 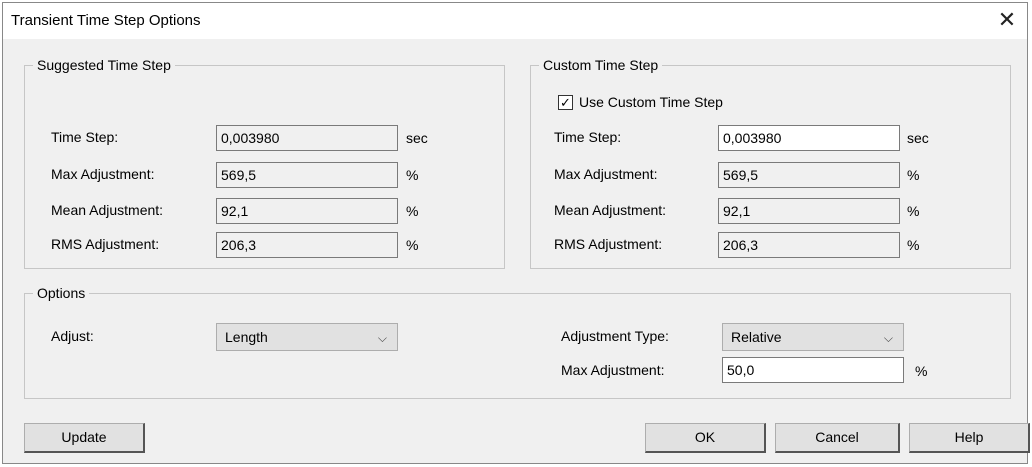 I want to click on options-max-adjustment-unit: %, so click(x=921, y=371).